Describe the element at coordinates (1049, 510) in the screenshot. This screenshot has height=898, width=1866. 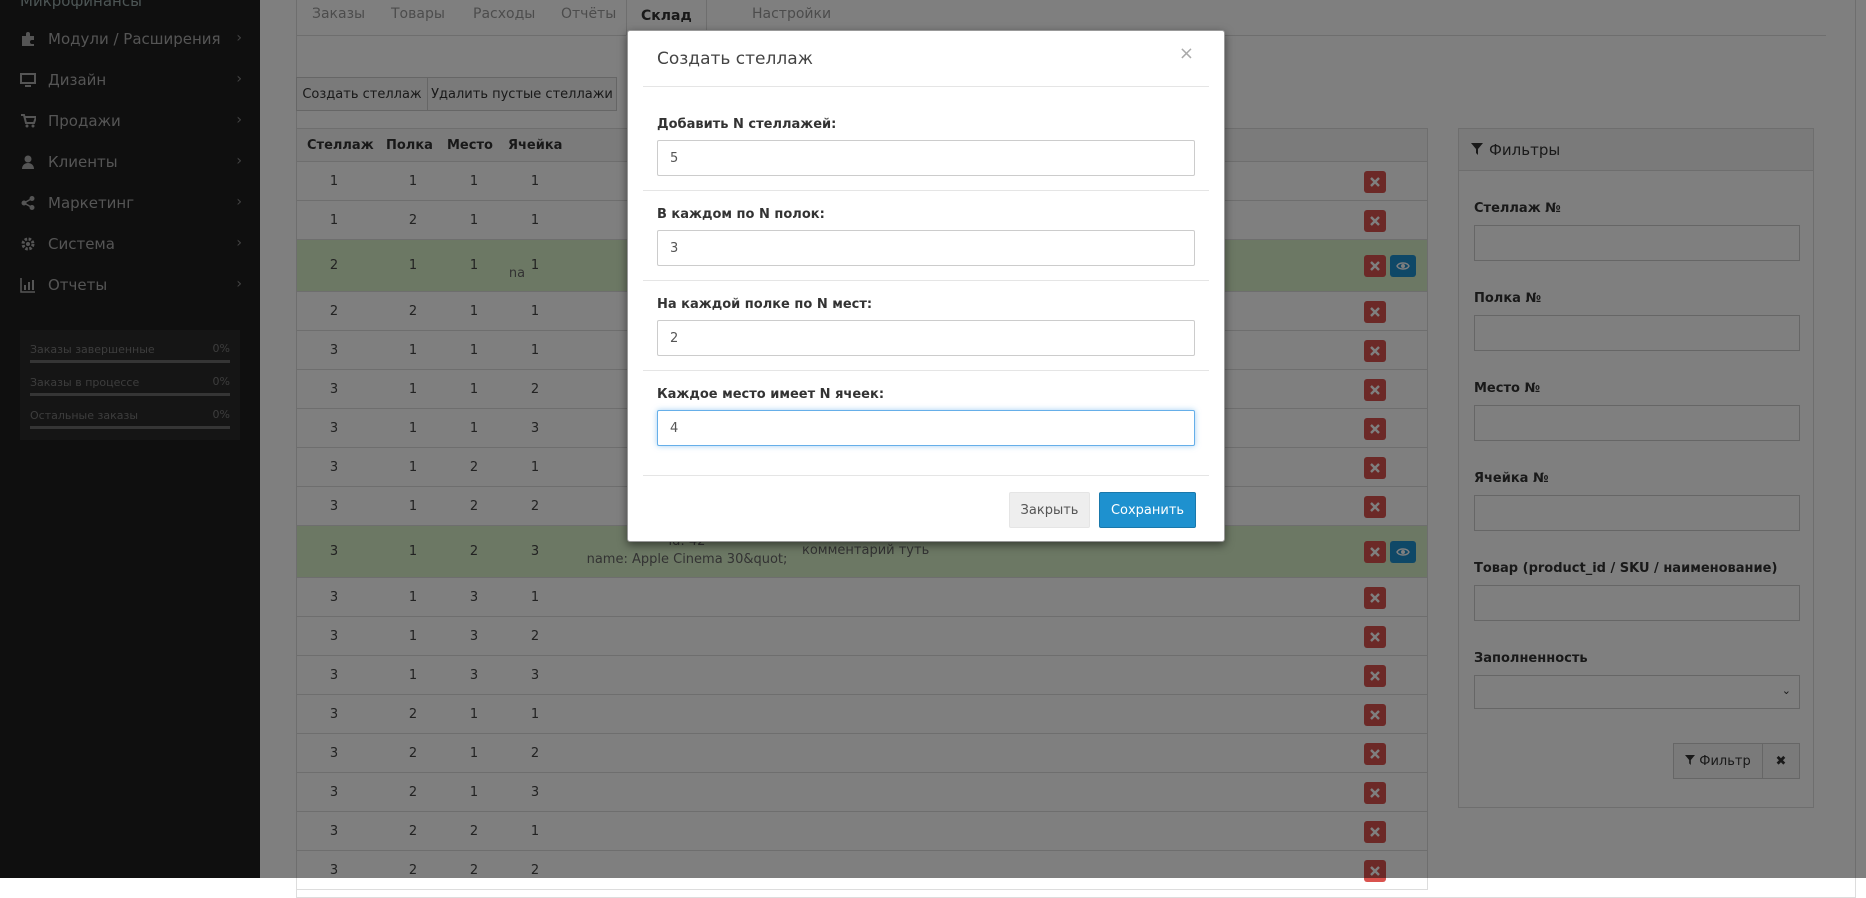
I see `close-button: Закрыть` at that location.